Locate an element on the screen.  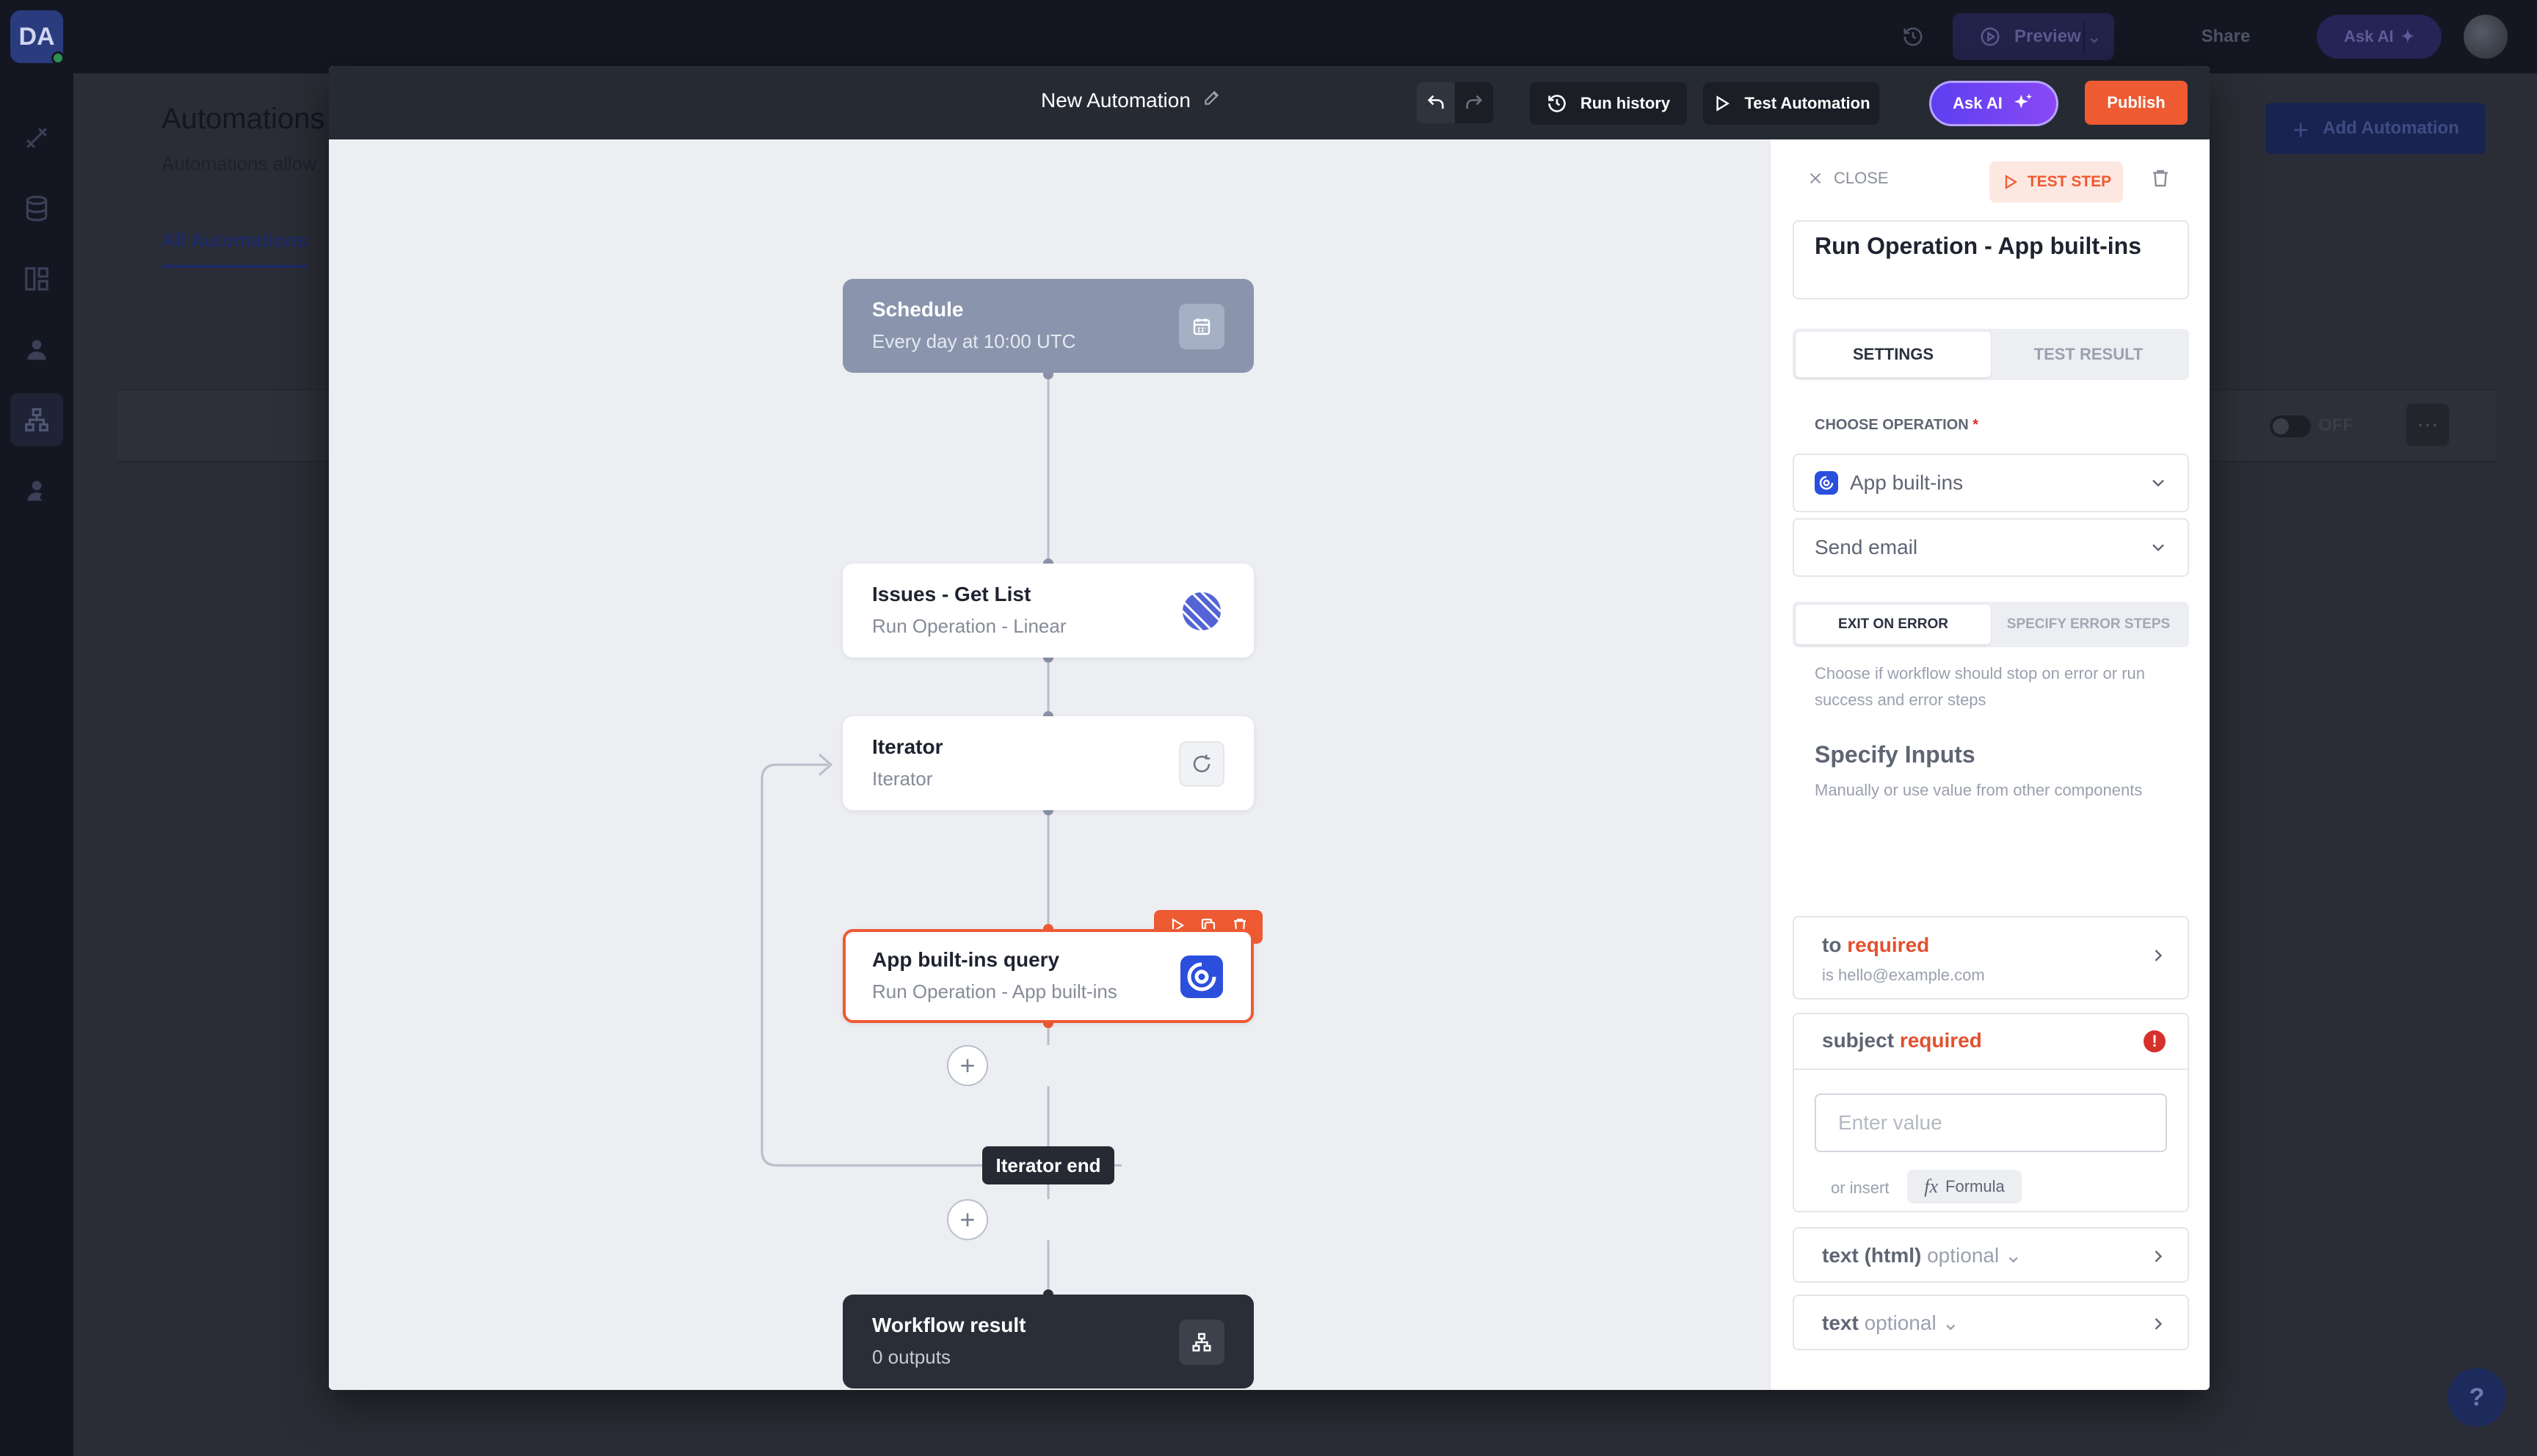
insert-formula-button: fx Formula is located at coordinates (1964, 1187).